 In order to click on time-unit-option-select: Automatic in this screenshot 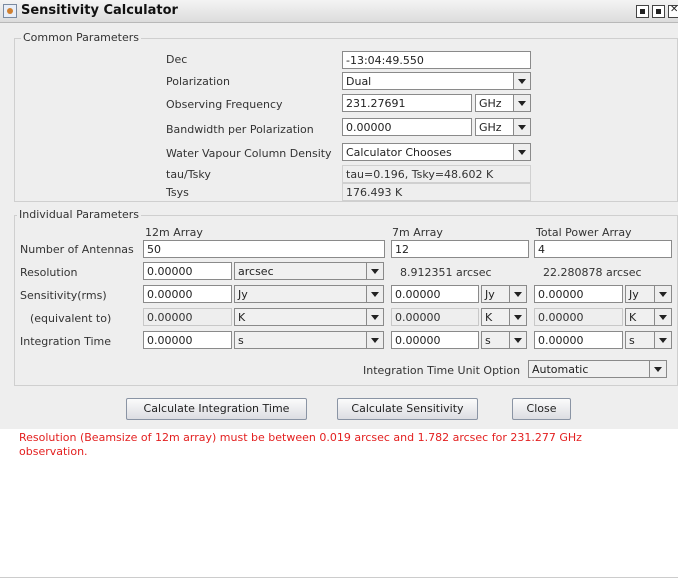, I will do `click(589, 369)`.